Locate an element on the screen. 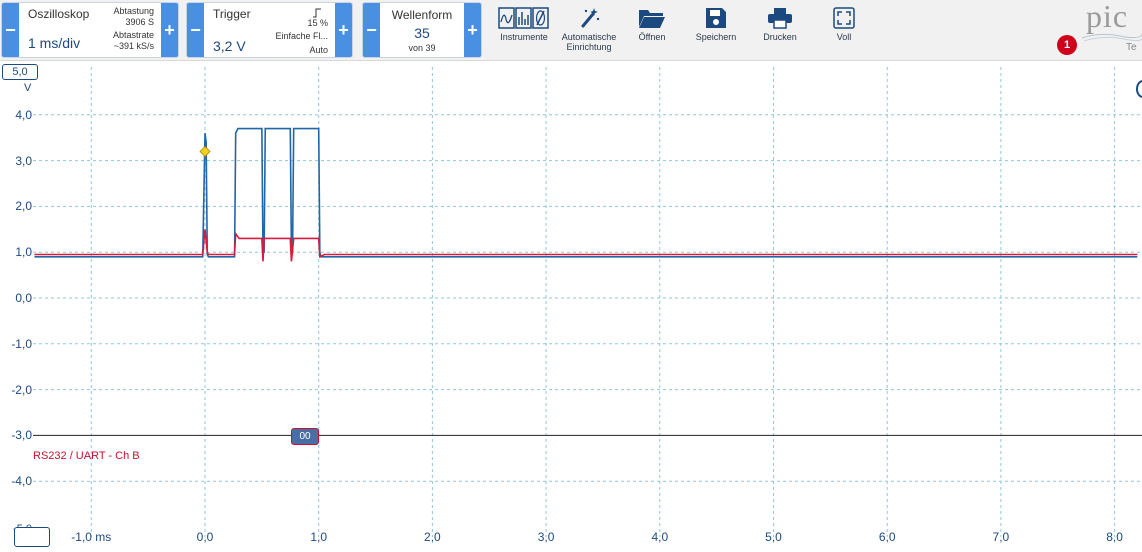 The height and width of the screenshot is (552, 1142). x-tick-label: 6,0 is located at coordinates (887, 537).